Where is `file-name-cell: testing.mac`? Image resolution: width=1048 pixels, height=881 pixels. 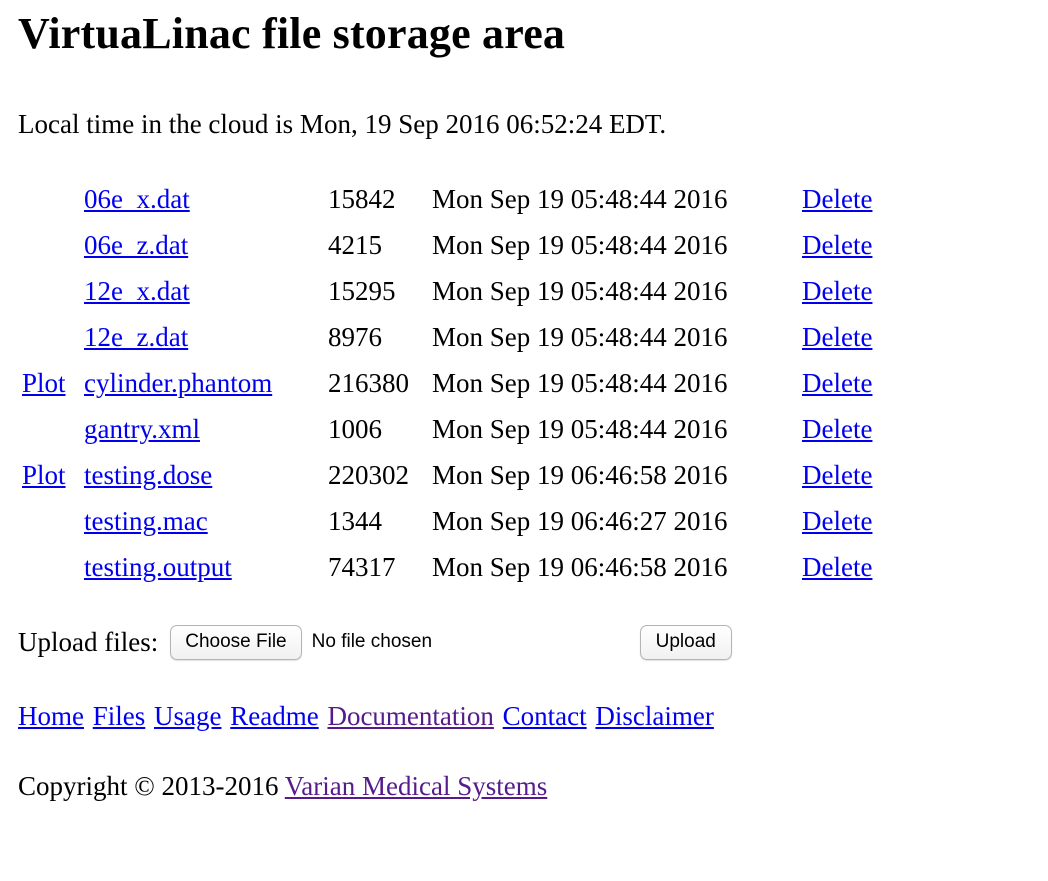 file-name-cell: testing.mac is located at coordinates (202, 521).